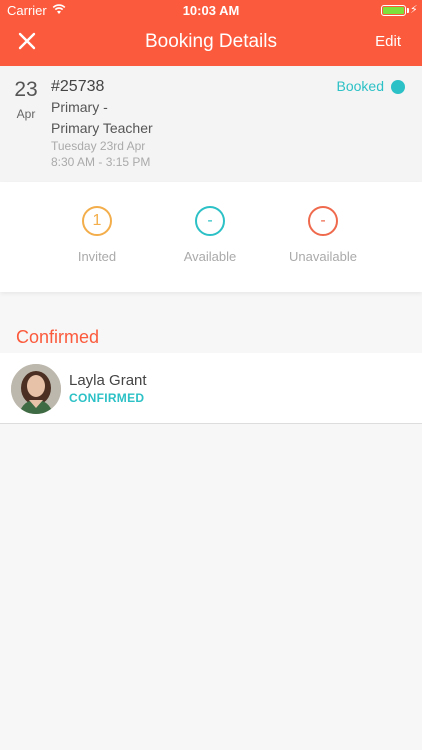 The width and height of the screenshot is (422, 750). Describe the element at coordinates (323, 256) in the screenshot. I see `unavailable-label: Unavailable` at that location.